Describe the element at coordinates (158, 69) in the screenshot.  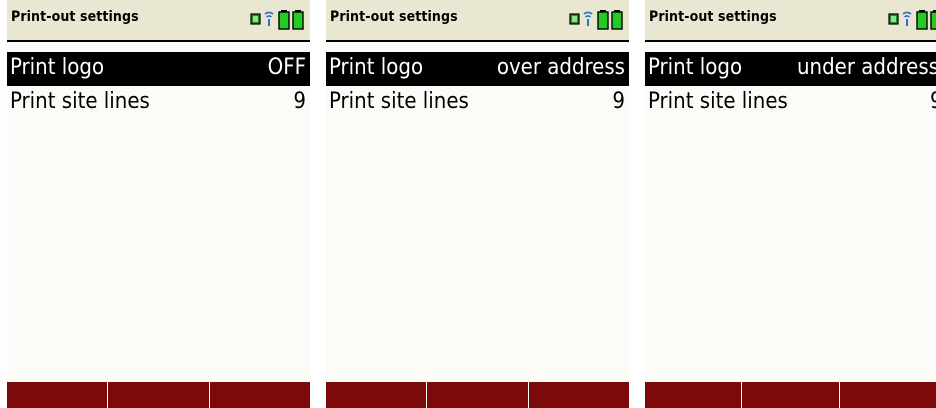
I see `menu-item-print-logo: Print logo OFF` at that location.